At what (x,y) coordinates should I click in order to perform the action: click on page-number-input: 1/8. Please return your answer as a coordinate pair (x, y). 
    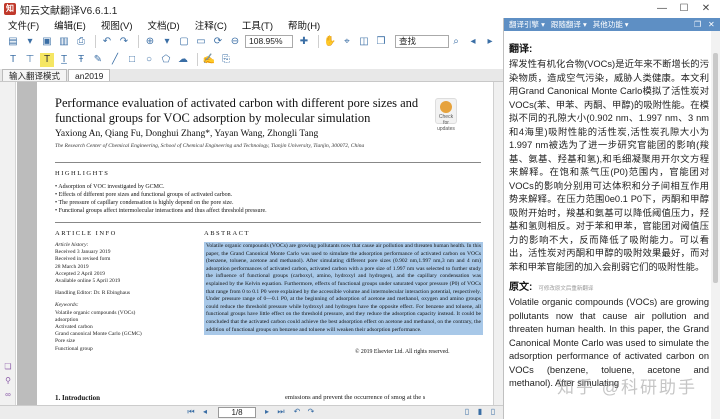
    Looking at the image, I should click on (237, 412).